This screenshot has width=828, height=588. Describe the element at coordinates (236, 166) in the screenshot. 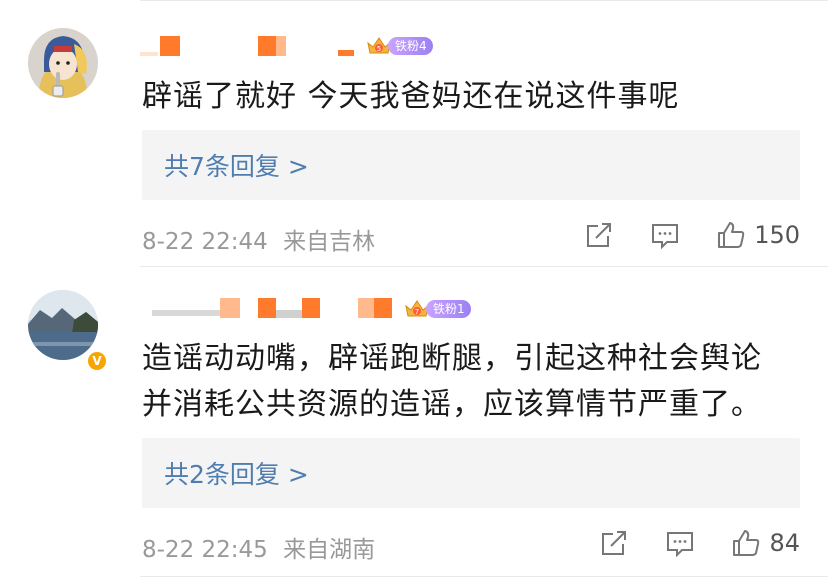

I see `replies-label: 共7条回复 >` at that location.